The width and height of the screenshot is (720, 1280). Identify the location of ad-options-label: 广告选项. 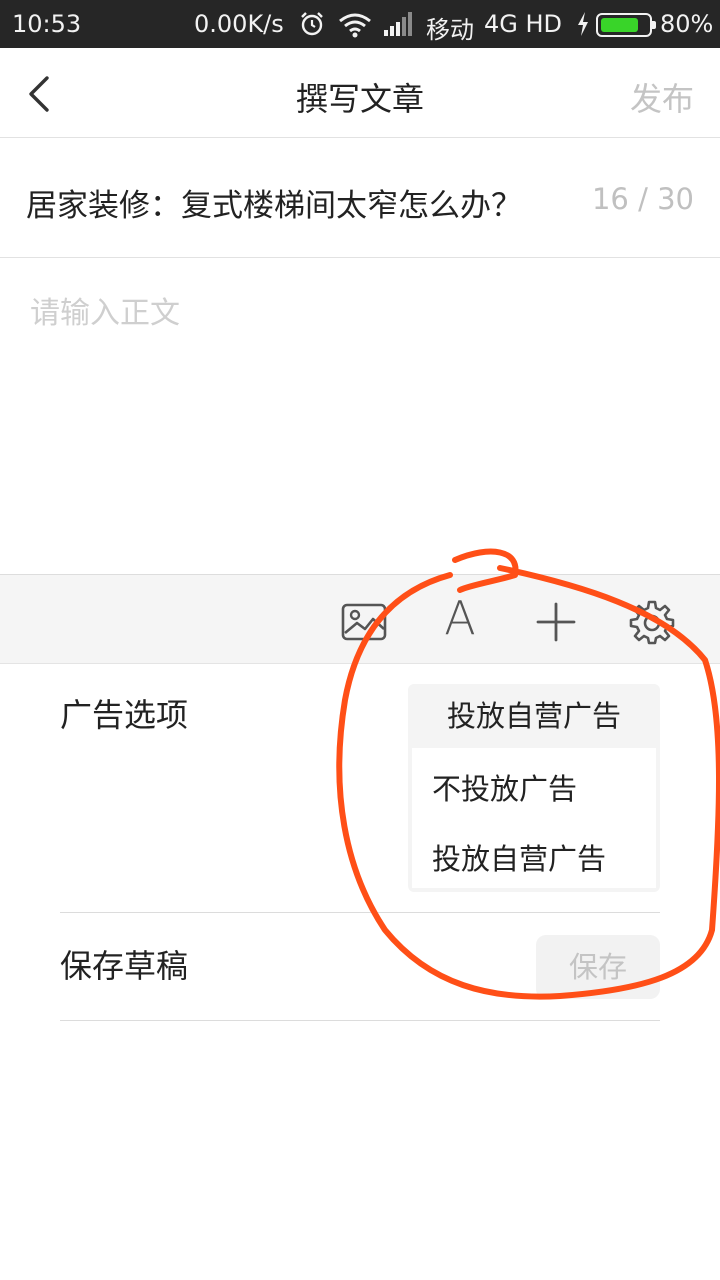
(124, 715).